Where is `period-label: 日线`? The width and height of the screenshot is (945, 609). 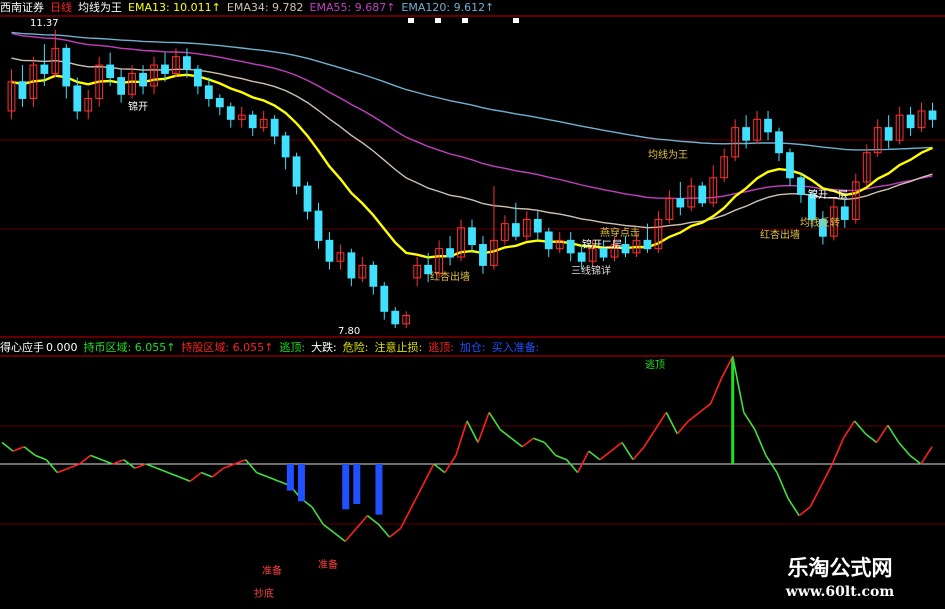
period-label: 日线 is located at coordinates (61, 7).